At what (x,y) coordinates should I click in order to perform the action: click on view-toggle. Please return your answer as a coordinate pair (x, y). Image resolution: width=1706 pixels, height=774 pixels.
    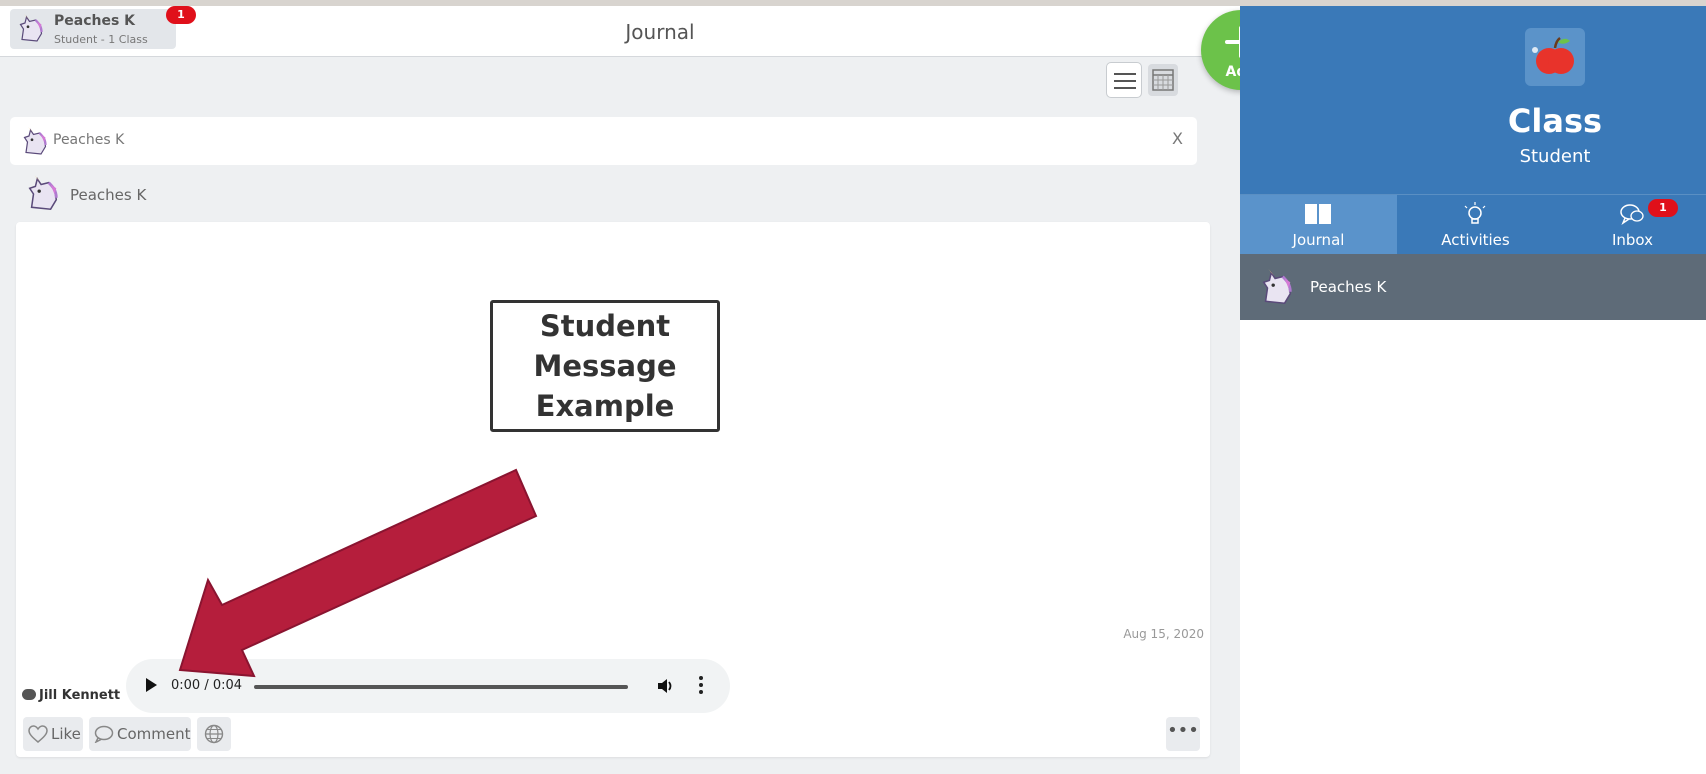
    Looking at the image, I should click on (1143, 81).